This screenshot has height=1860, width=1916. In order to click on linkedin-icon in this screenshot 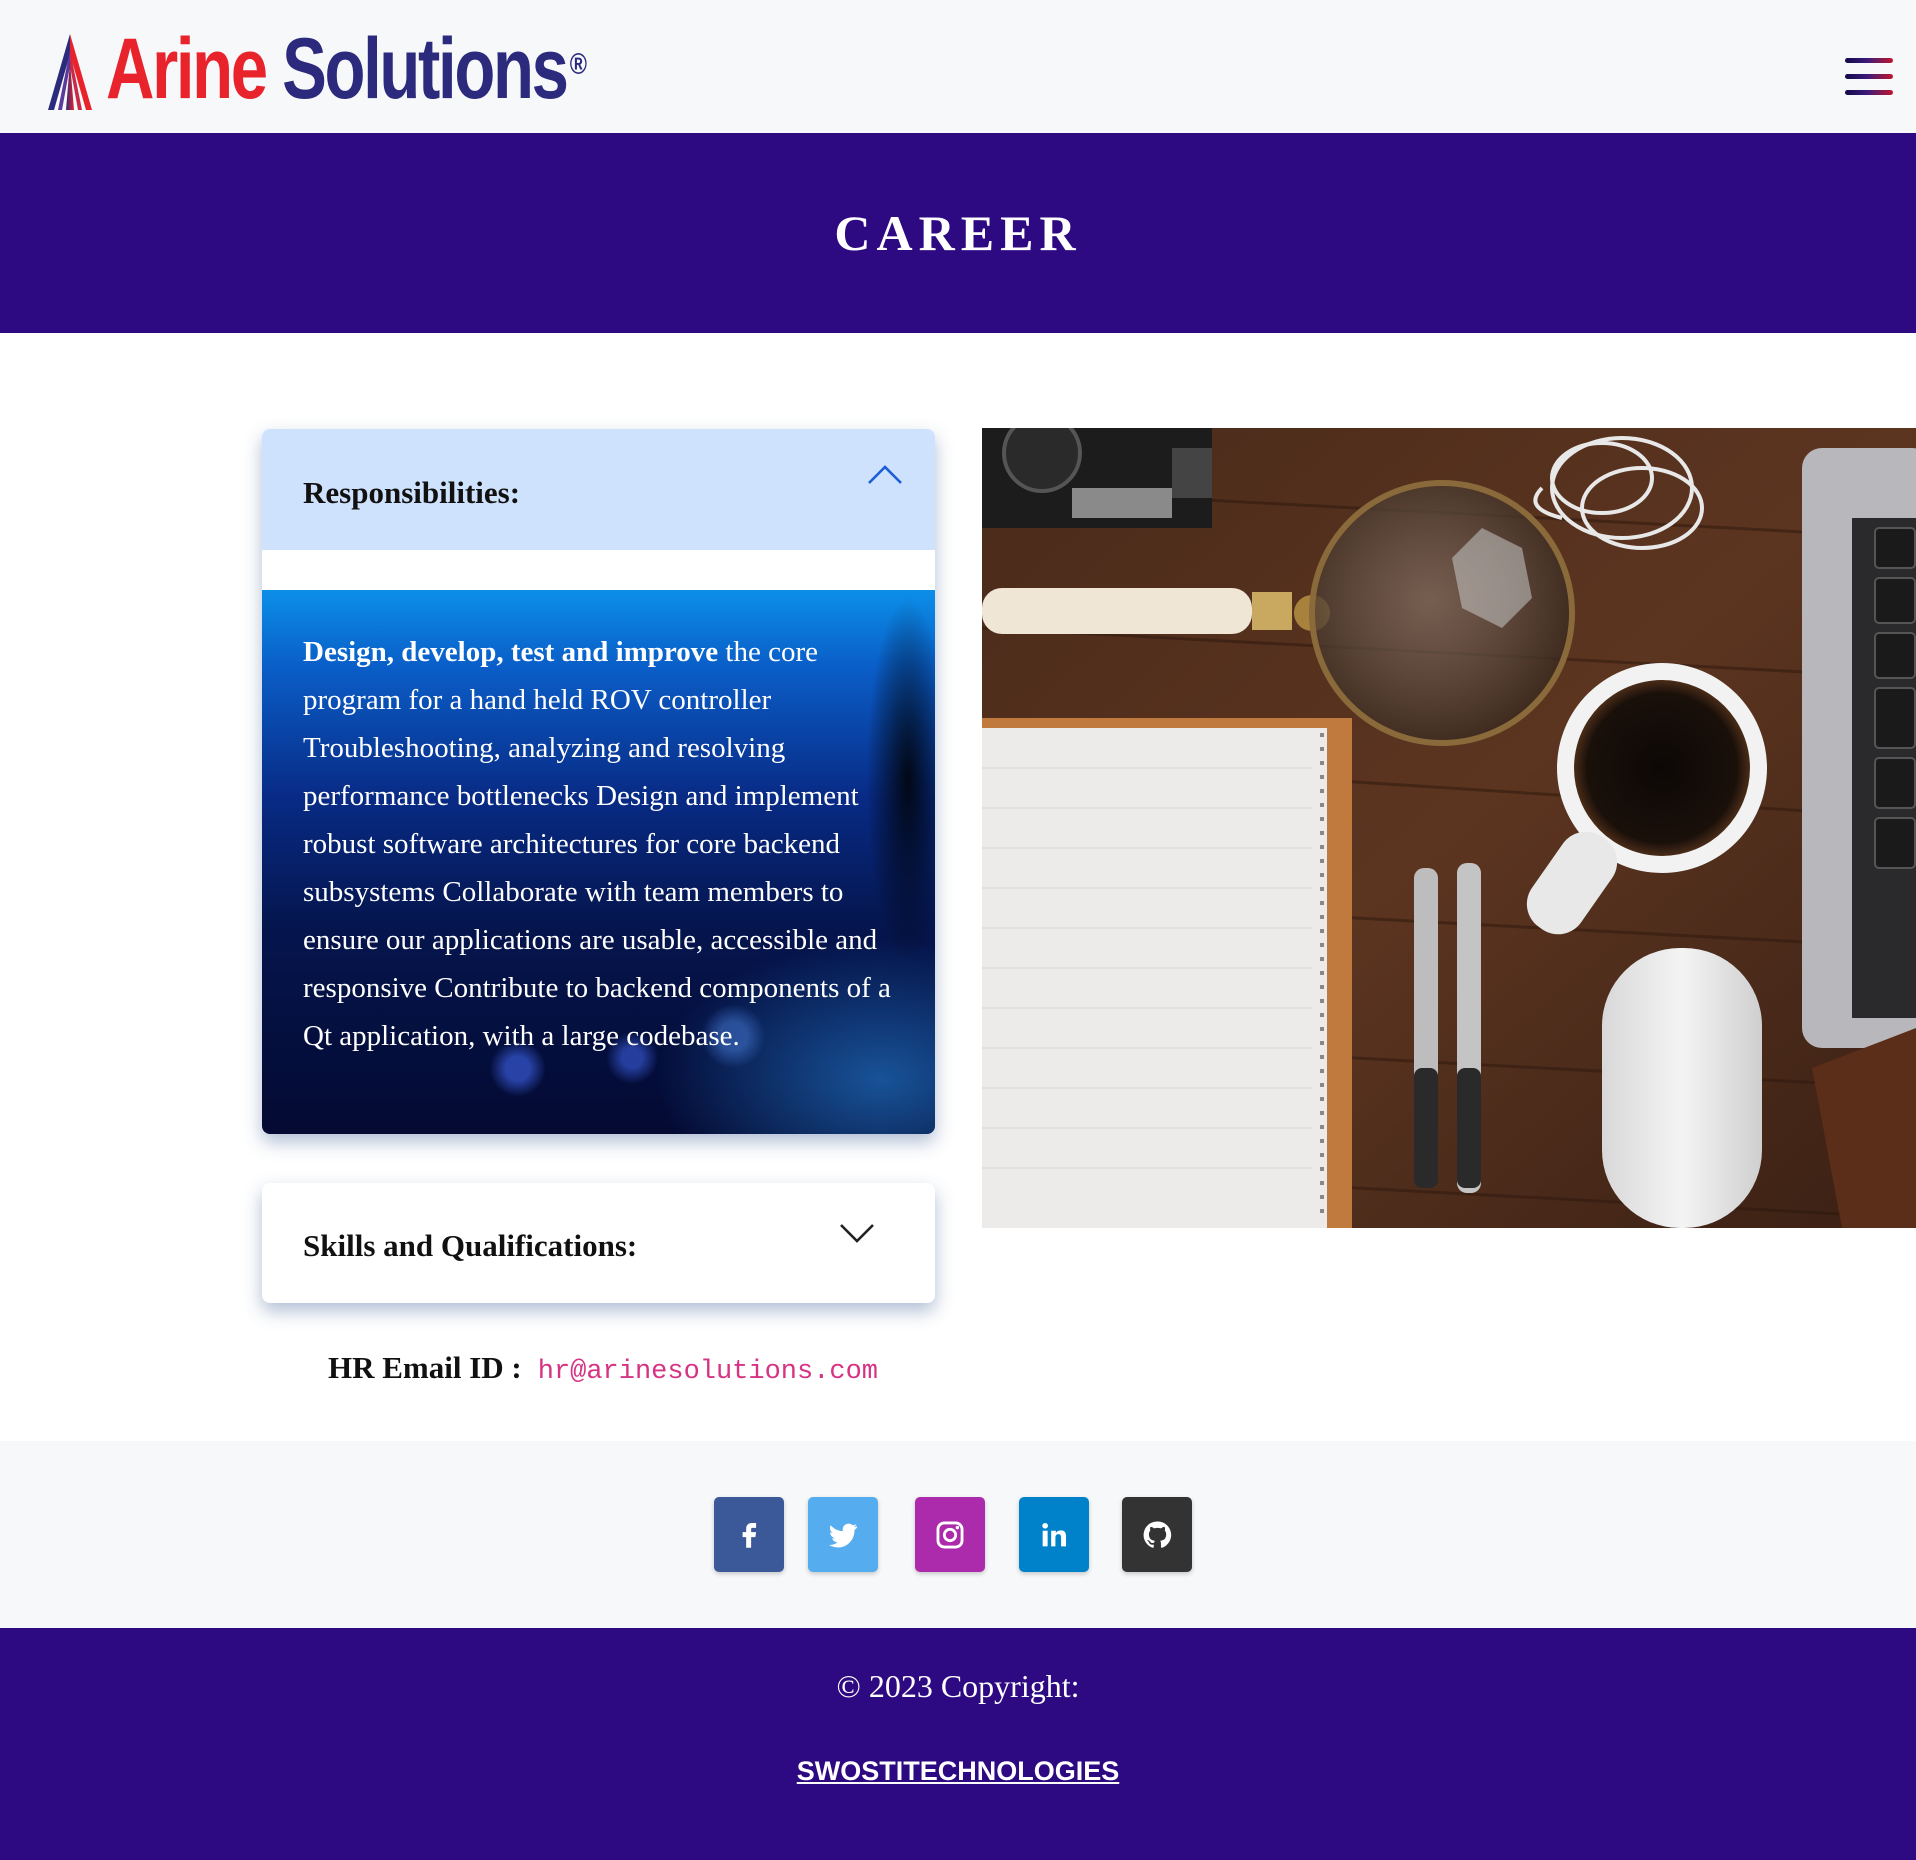, I will do `click(1054, 1534)`.